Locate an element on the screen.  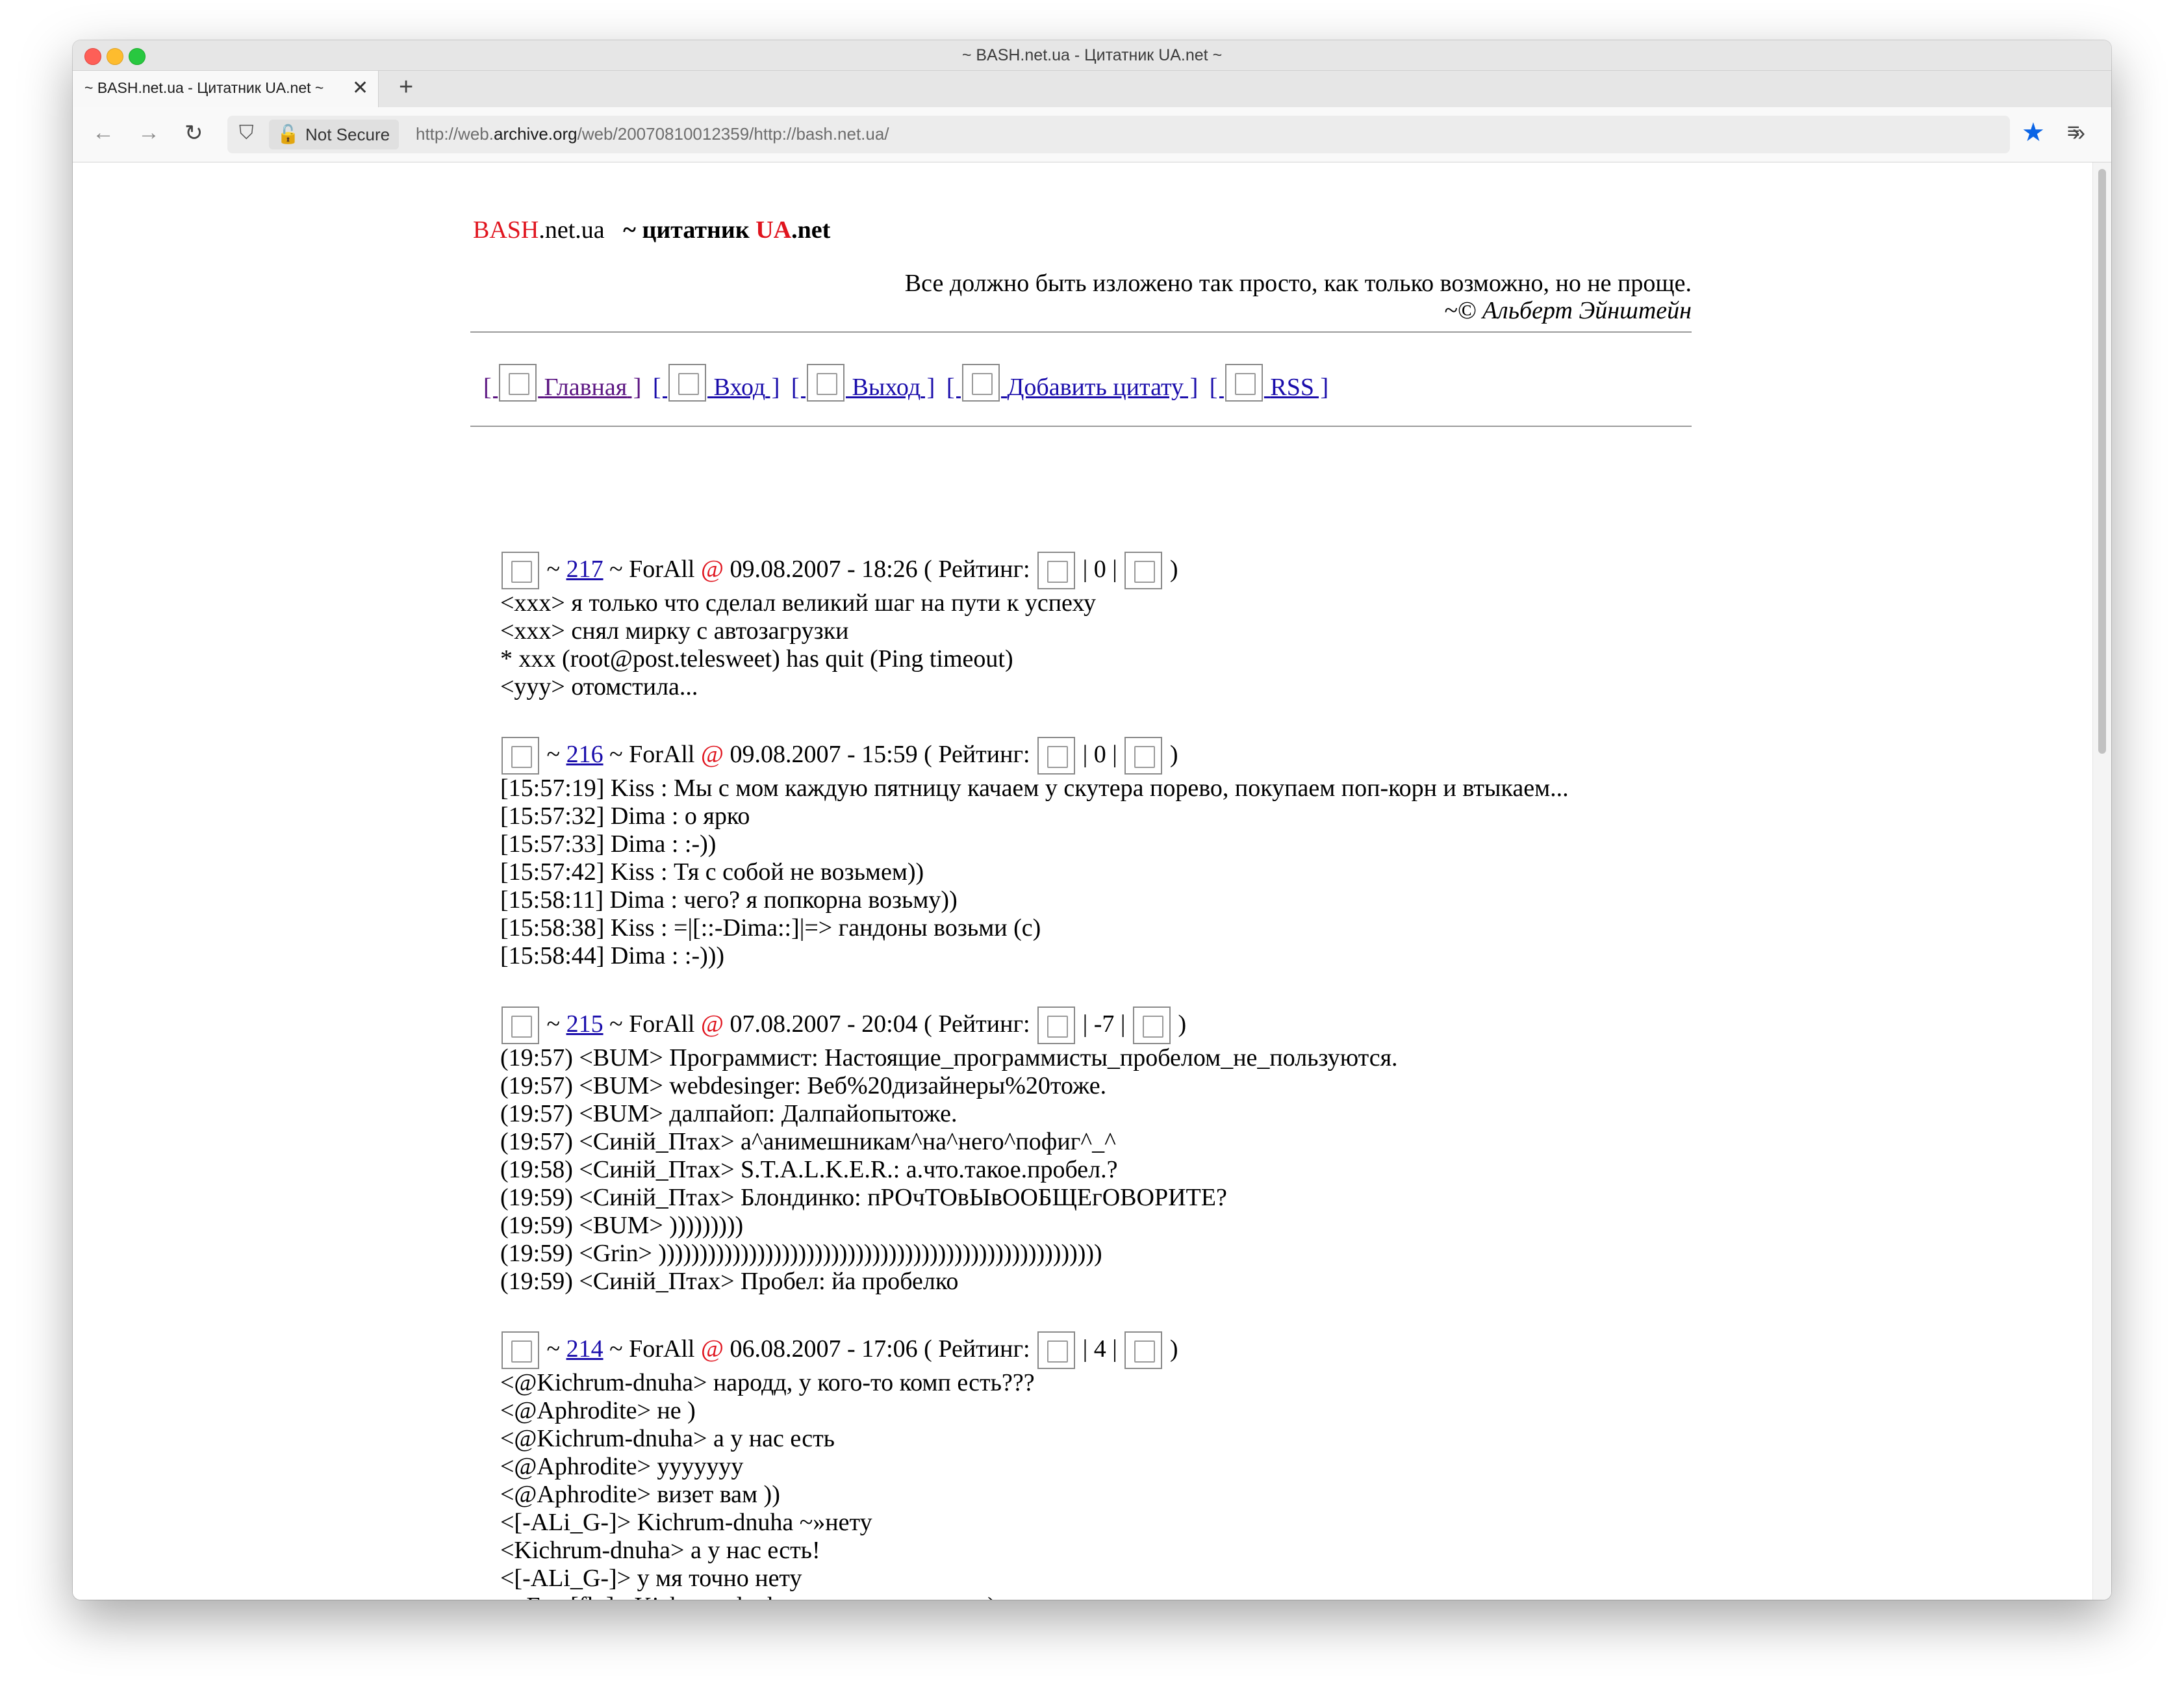
new-tab-button: + is located at coordinates (406, 87).